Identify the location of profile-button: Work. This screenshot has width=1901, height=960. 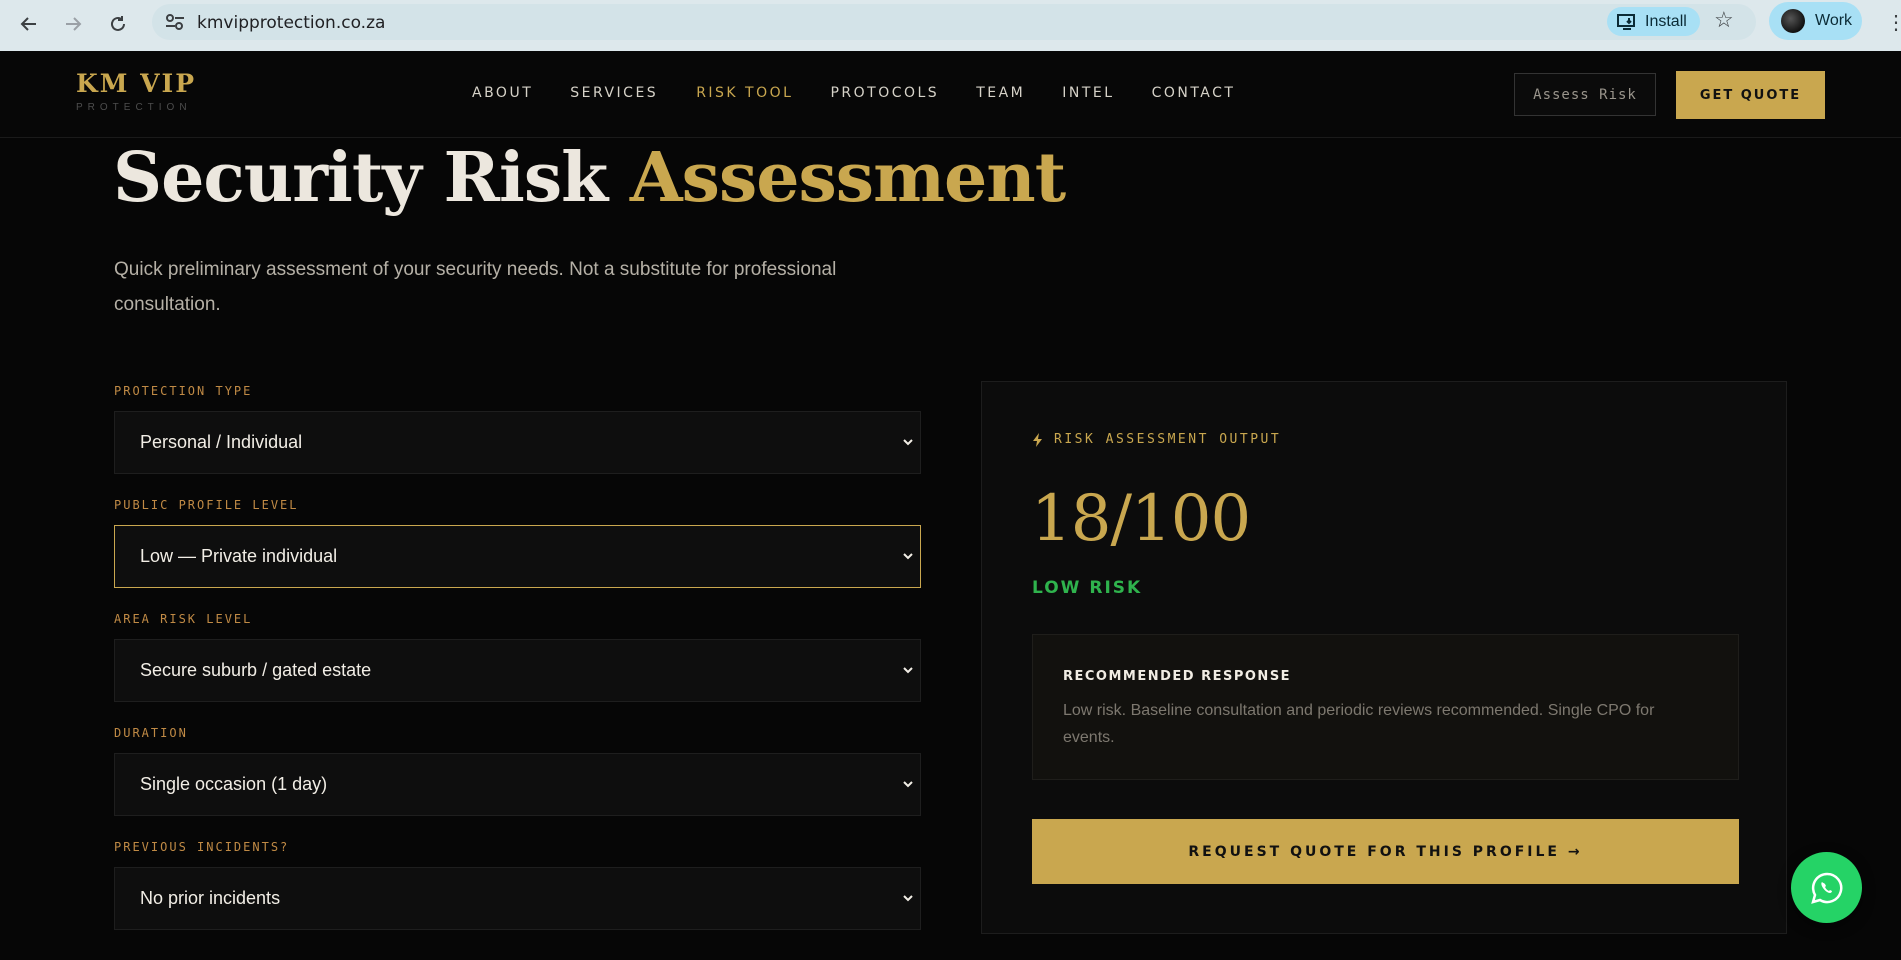
(1815, 21).